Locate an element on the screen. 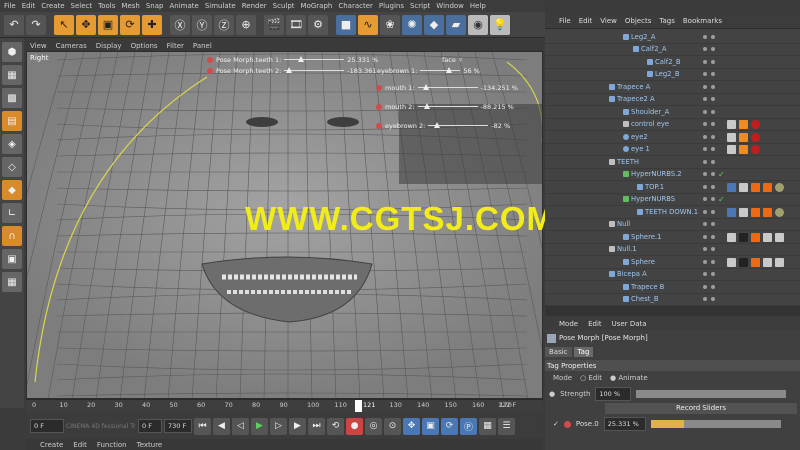 This screenshot has height=450, width=800. cube-icon: ■ is located at coordinates (346, 24).